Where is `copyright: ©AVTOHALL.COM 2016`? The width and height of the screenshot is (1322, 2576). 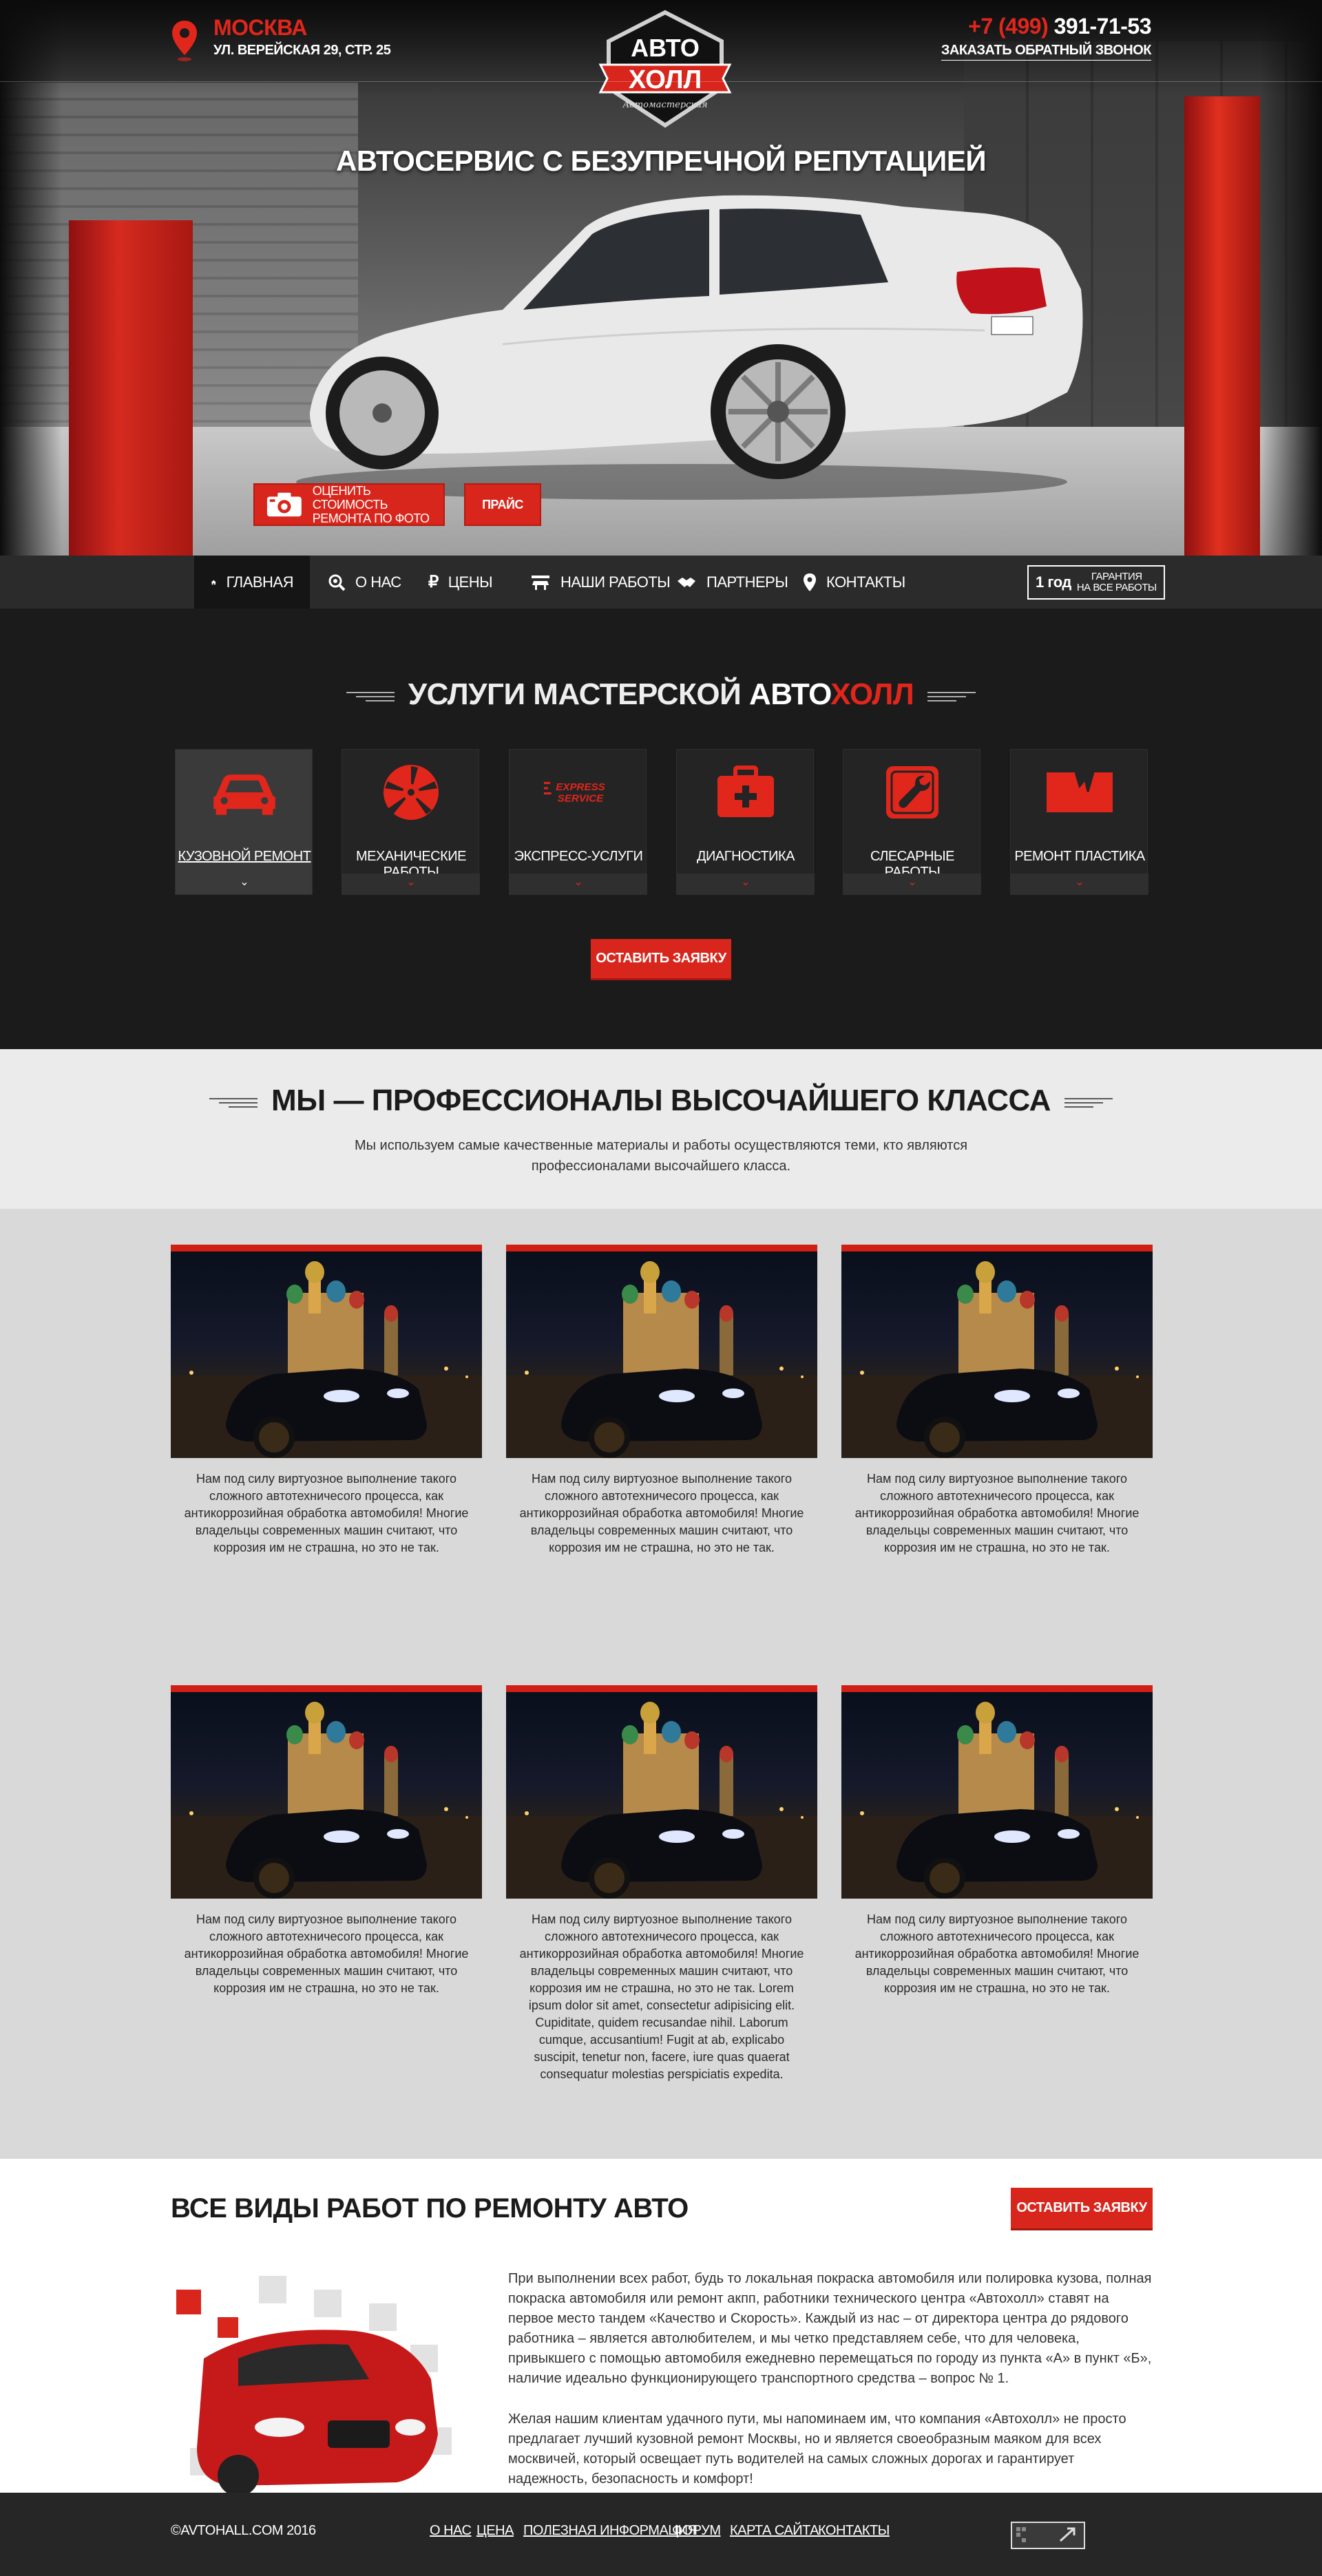
copyright: ©AVTOHALL.COM 2016 is located at coordinates (244, 2531).